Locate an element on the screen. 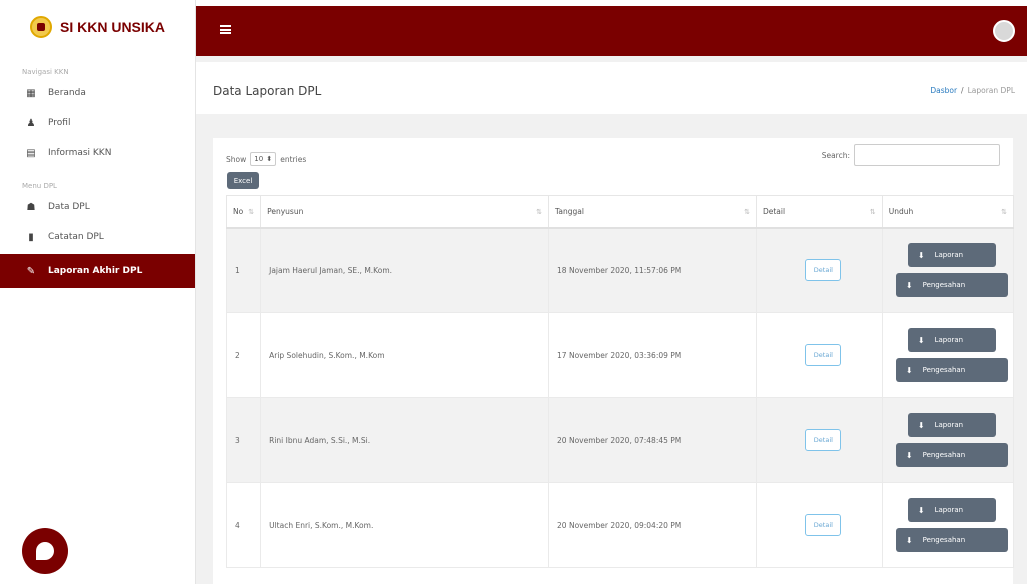  cell-no: 3 is located at coordinates (243, 440).